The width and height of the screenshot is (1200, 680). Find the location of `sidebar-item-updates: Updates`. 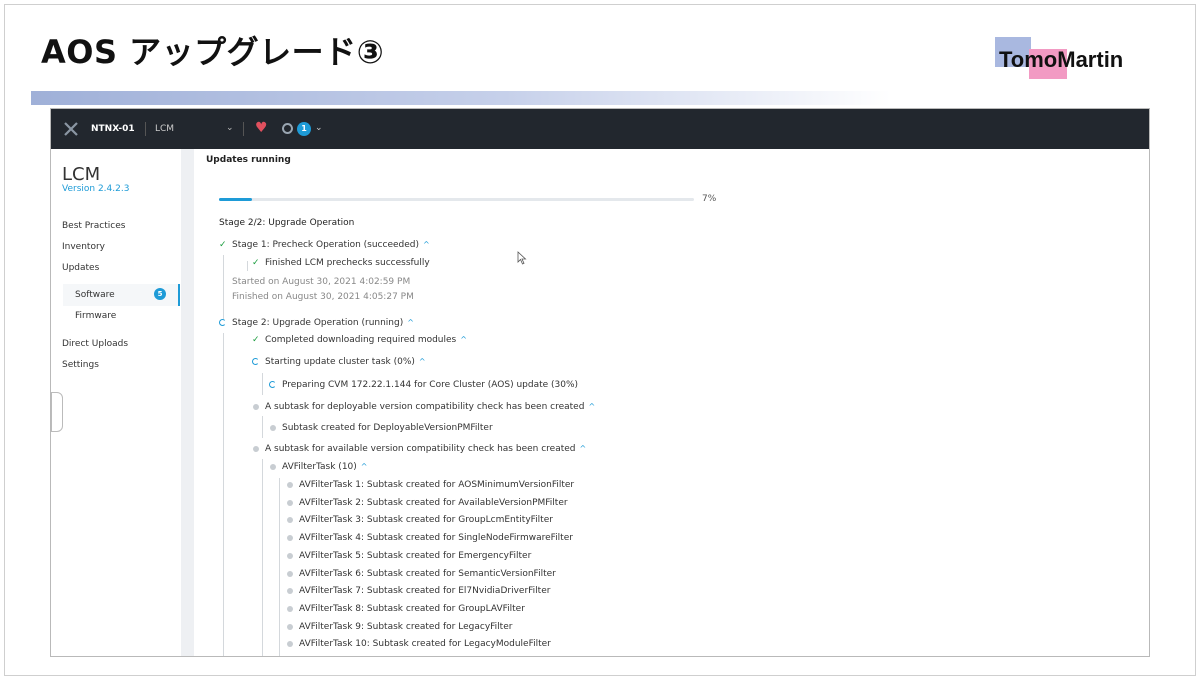

sidebar-item-updates: Updates is located at coordinates (80, 268).